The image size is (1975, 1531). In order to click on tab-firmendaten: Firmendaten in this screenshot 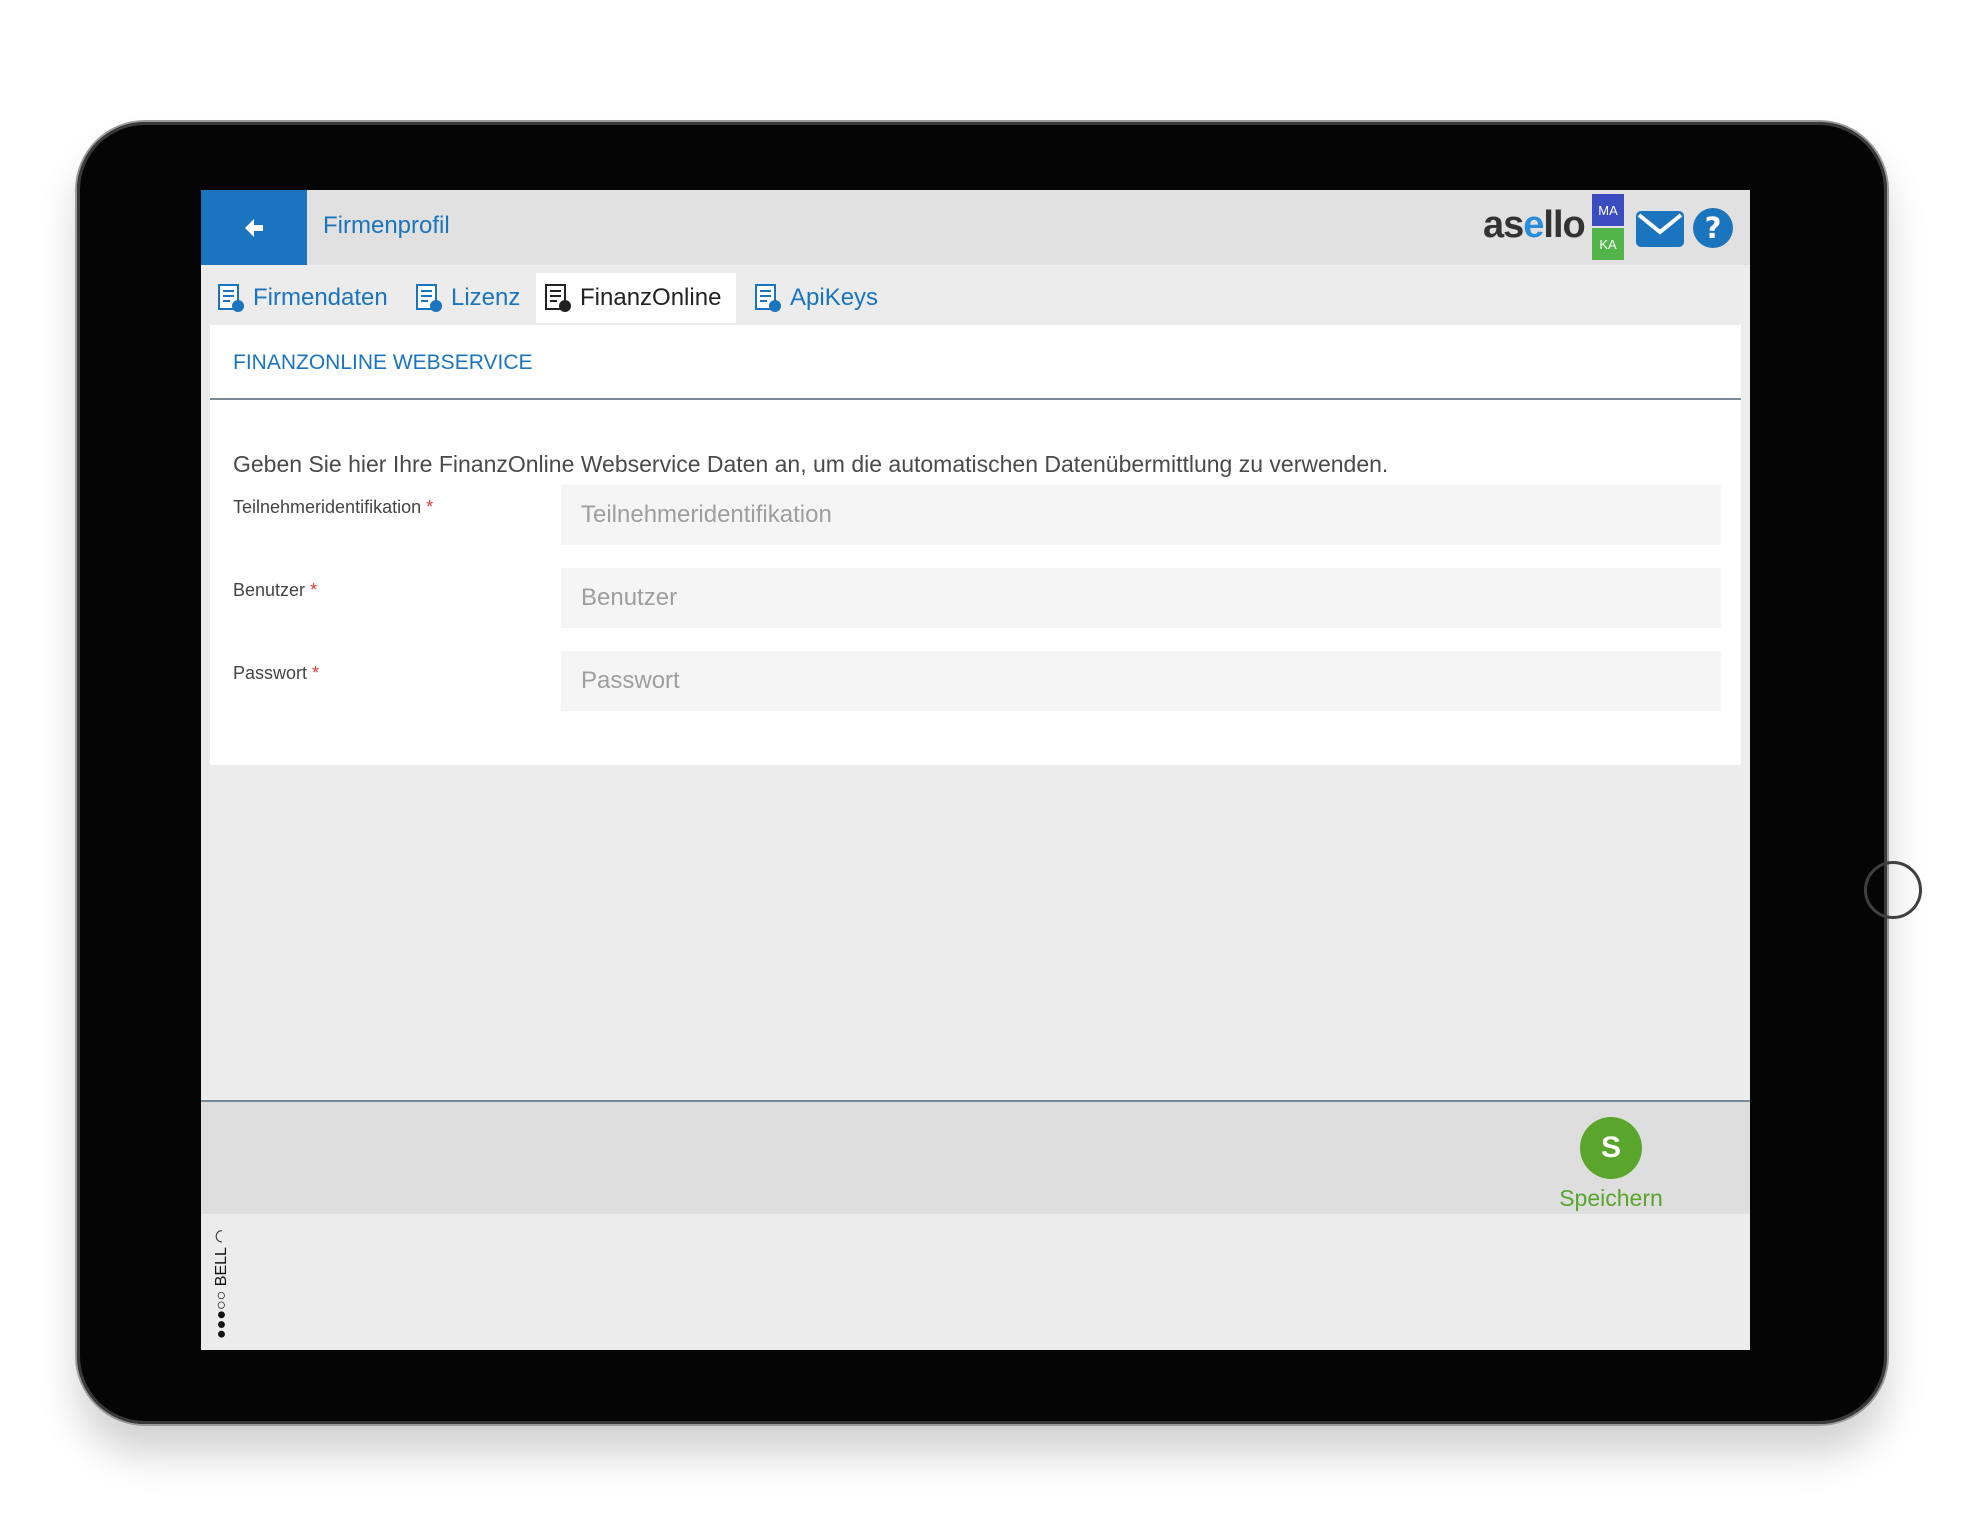, I will do `click(302, 298)`.